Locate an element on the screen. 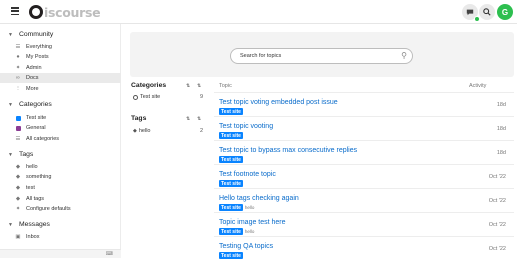  topic-title: Test topic voting embedded post issue is located at coordinates (278, 102).